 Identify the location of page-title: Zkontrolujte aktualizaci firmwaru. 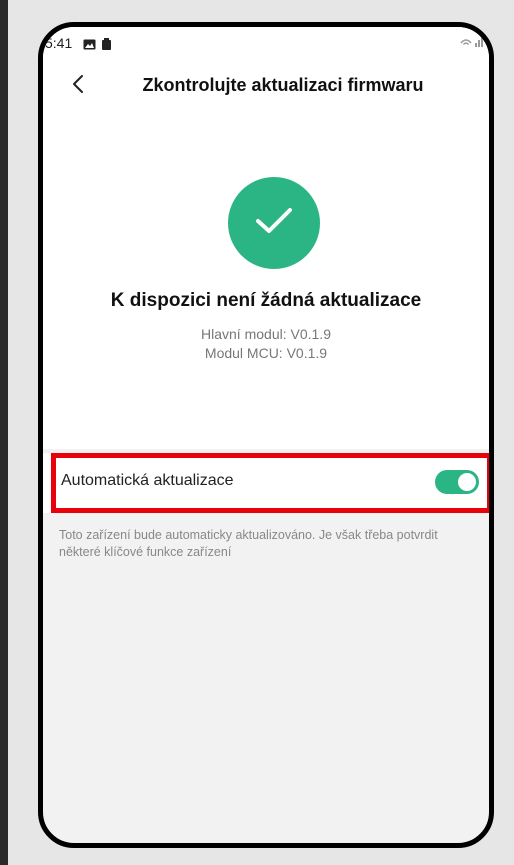
(283, 85).